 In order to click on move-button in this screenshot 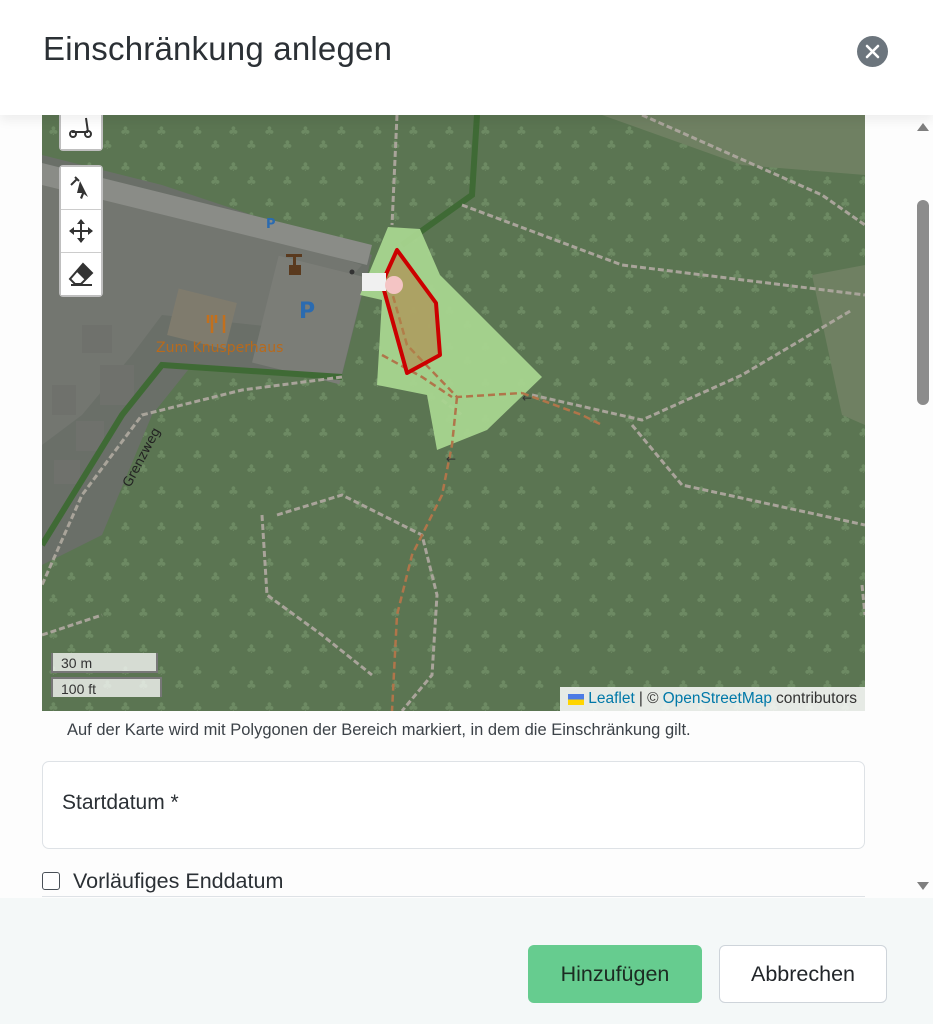, I will do `click(81, 231)`.